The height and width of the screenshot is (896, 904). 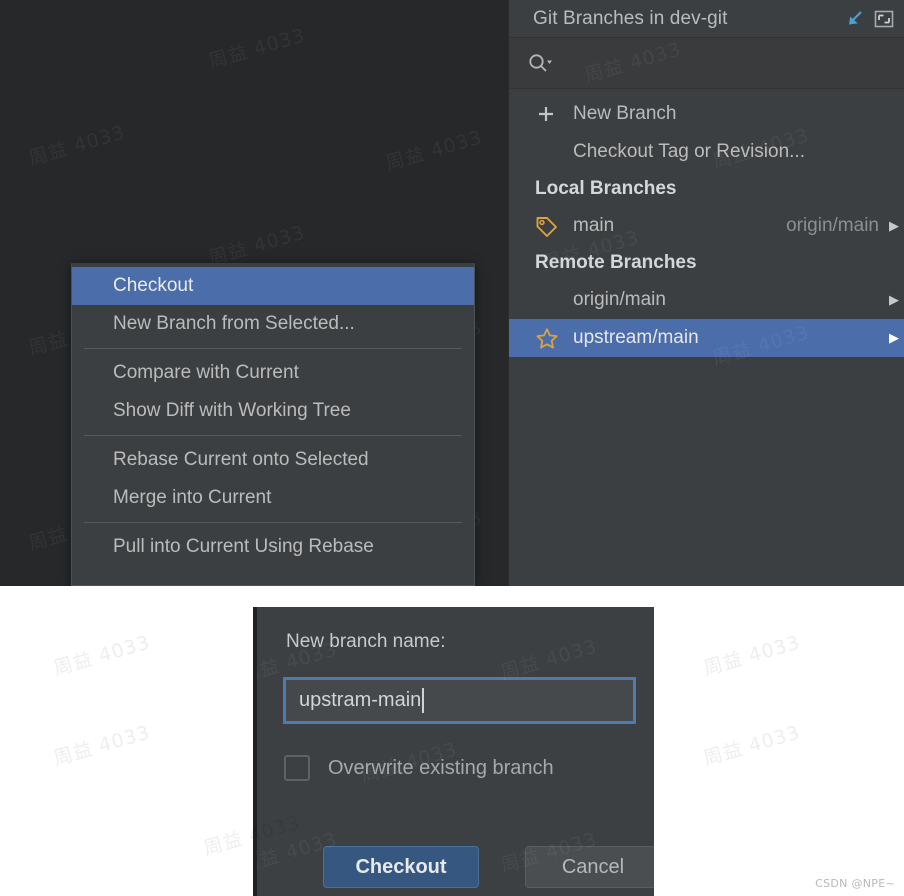 What do you see at coordinates (855, 883) in the screenshot?
I see `csdn-watermark: CSDN @NPE~` at bounding box center [855, 883].